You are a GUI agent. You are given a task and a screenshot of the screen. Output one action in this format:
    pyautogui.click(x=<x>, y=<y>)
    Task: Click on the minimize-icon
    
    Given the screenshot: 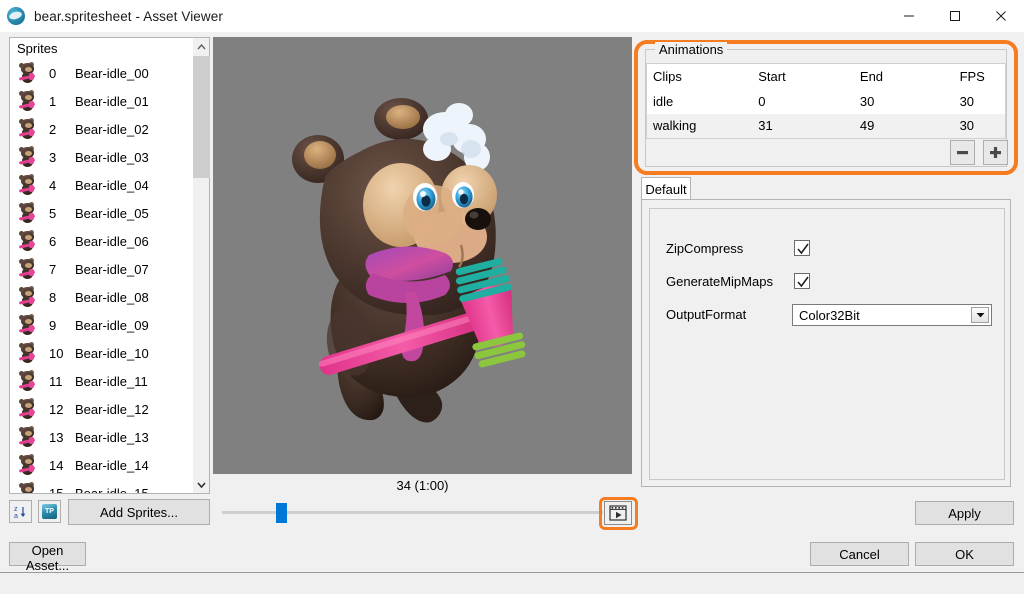 What is the action you would take?
    pyautogui.click(x=909, y=16)
    